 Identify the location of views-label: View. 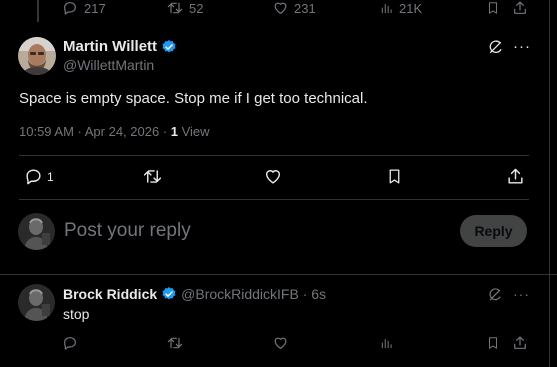
(194, 131).